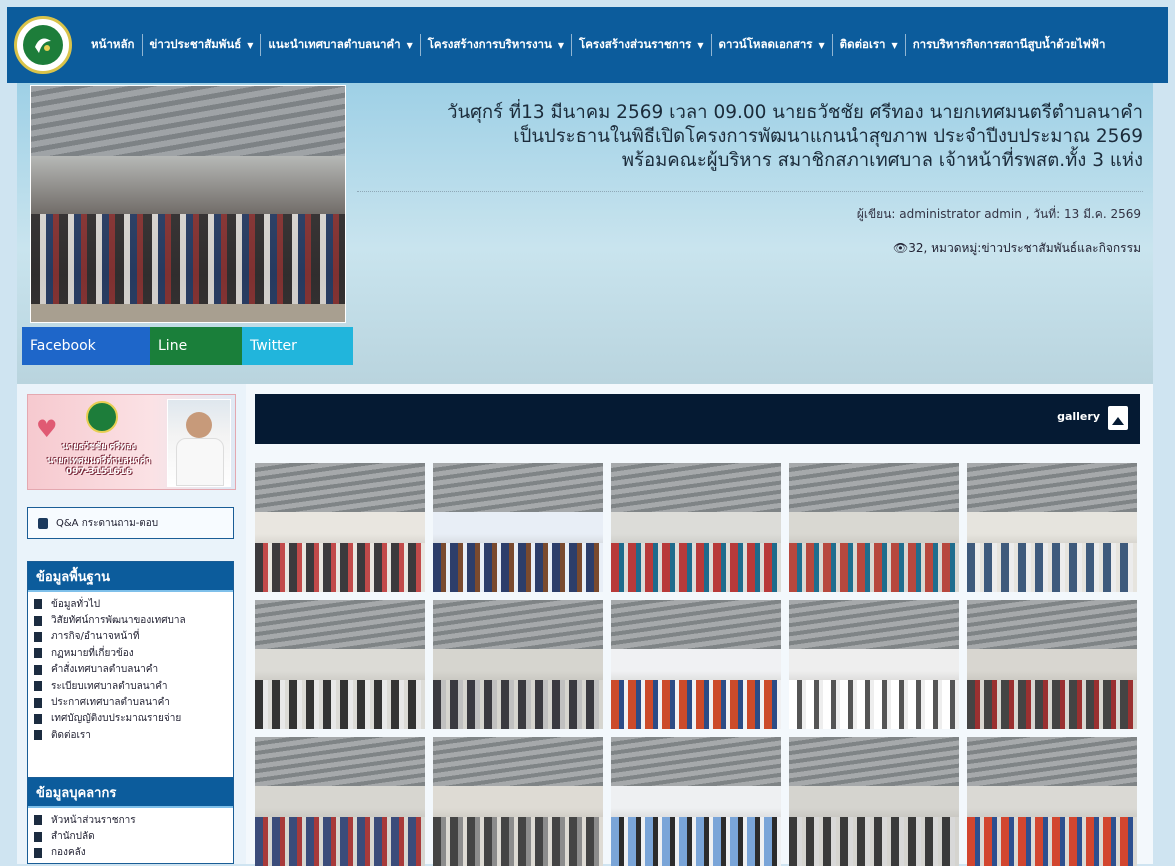  I want to click on sidebar-link-label: เทศบัญญัติงบประมาณรายจ่าย, so click(116, 719).